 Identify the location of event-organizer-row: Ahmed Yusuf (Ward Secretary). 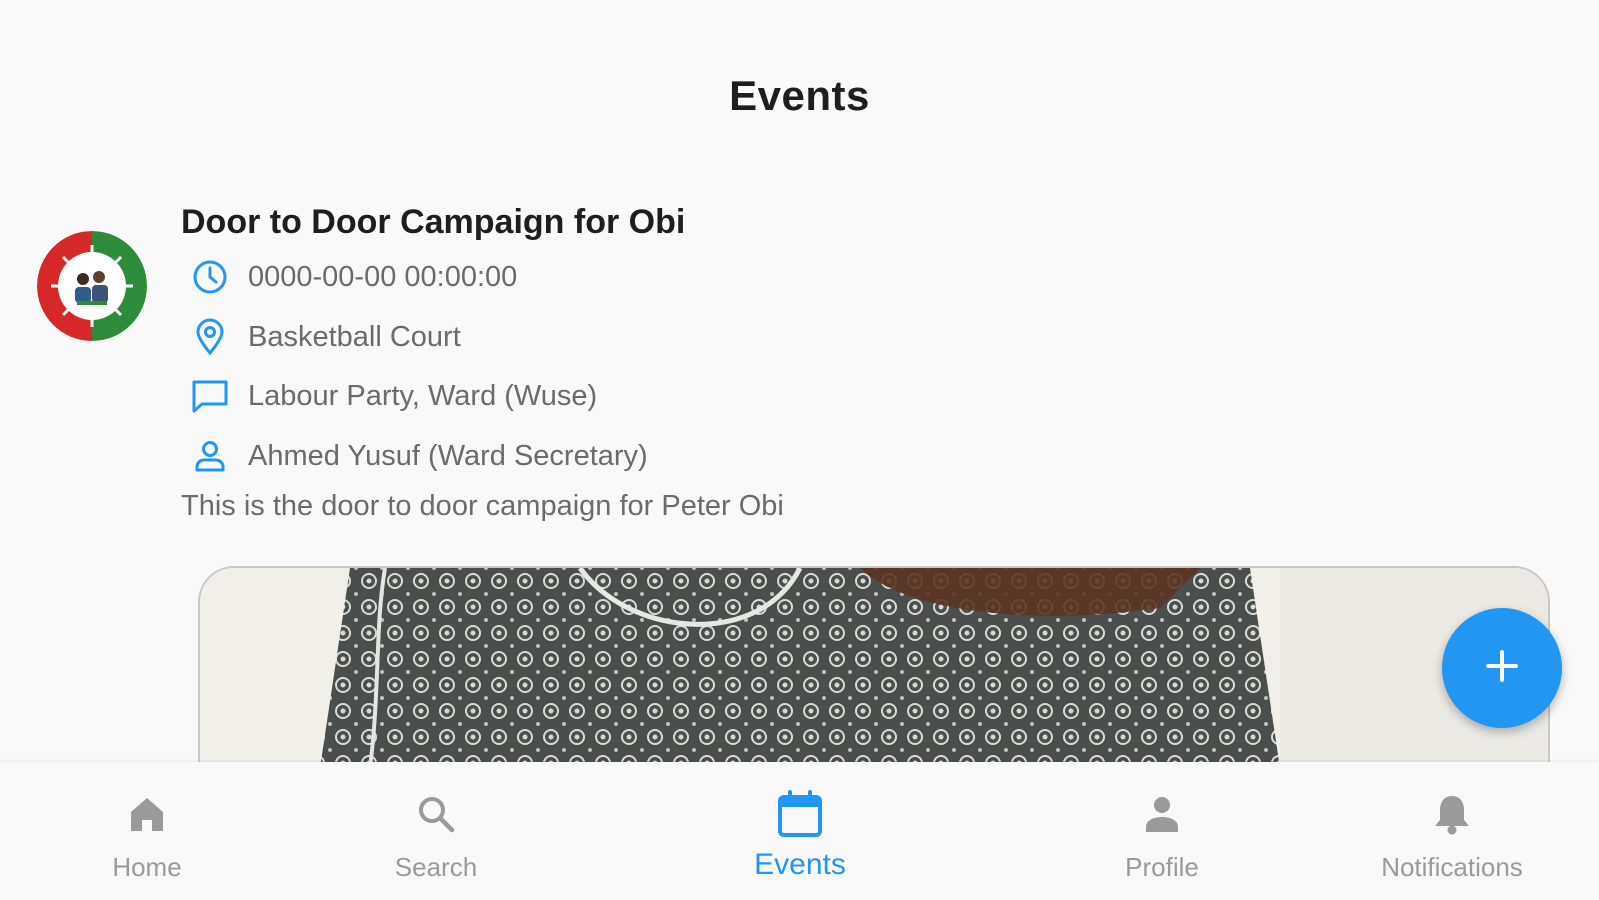
(418, 456).